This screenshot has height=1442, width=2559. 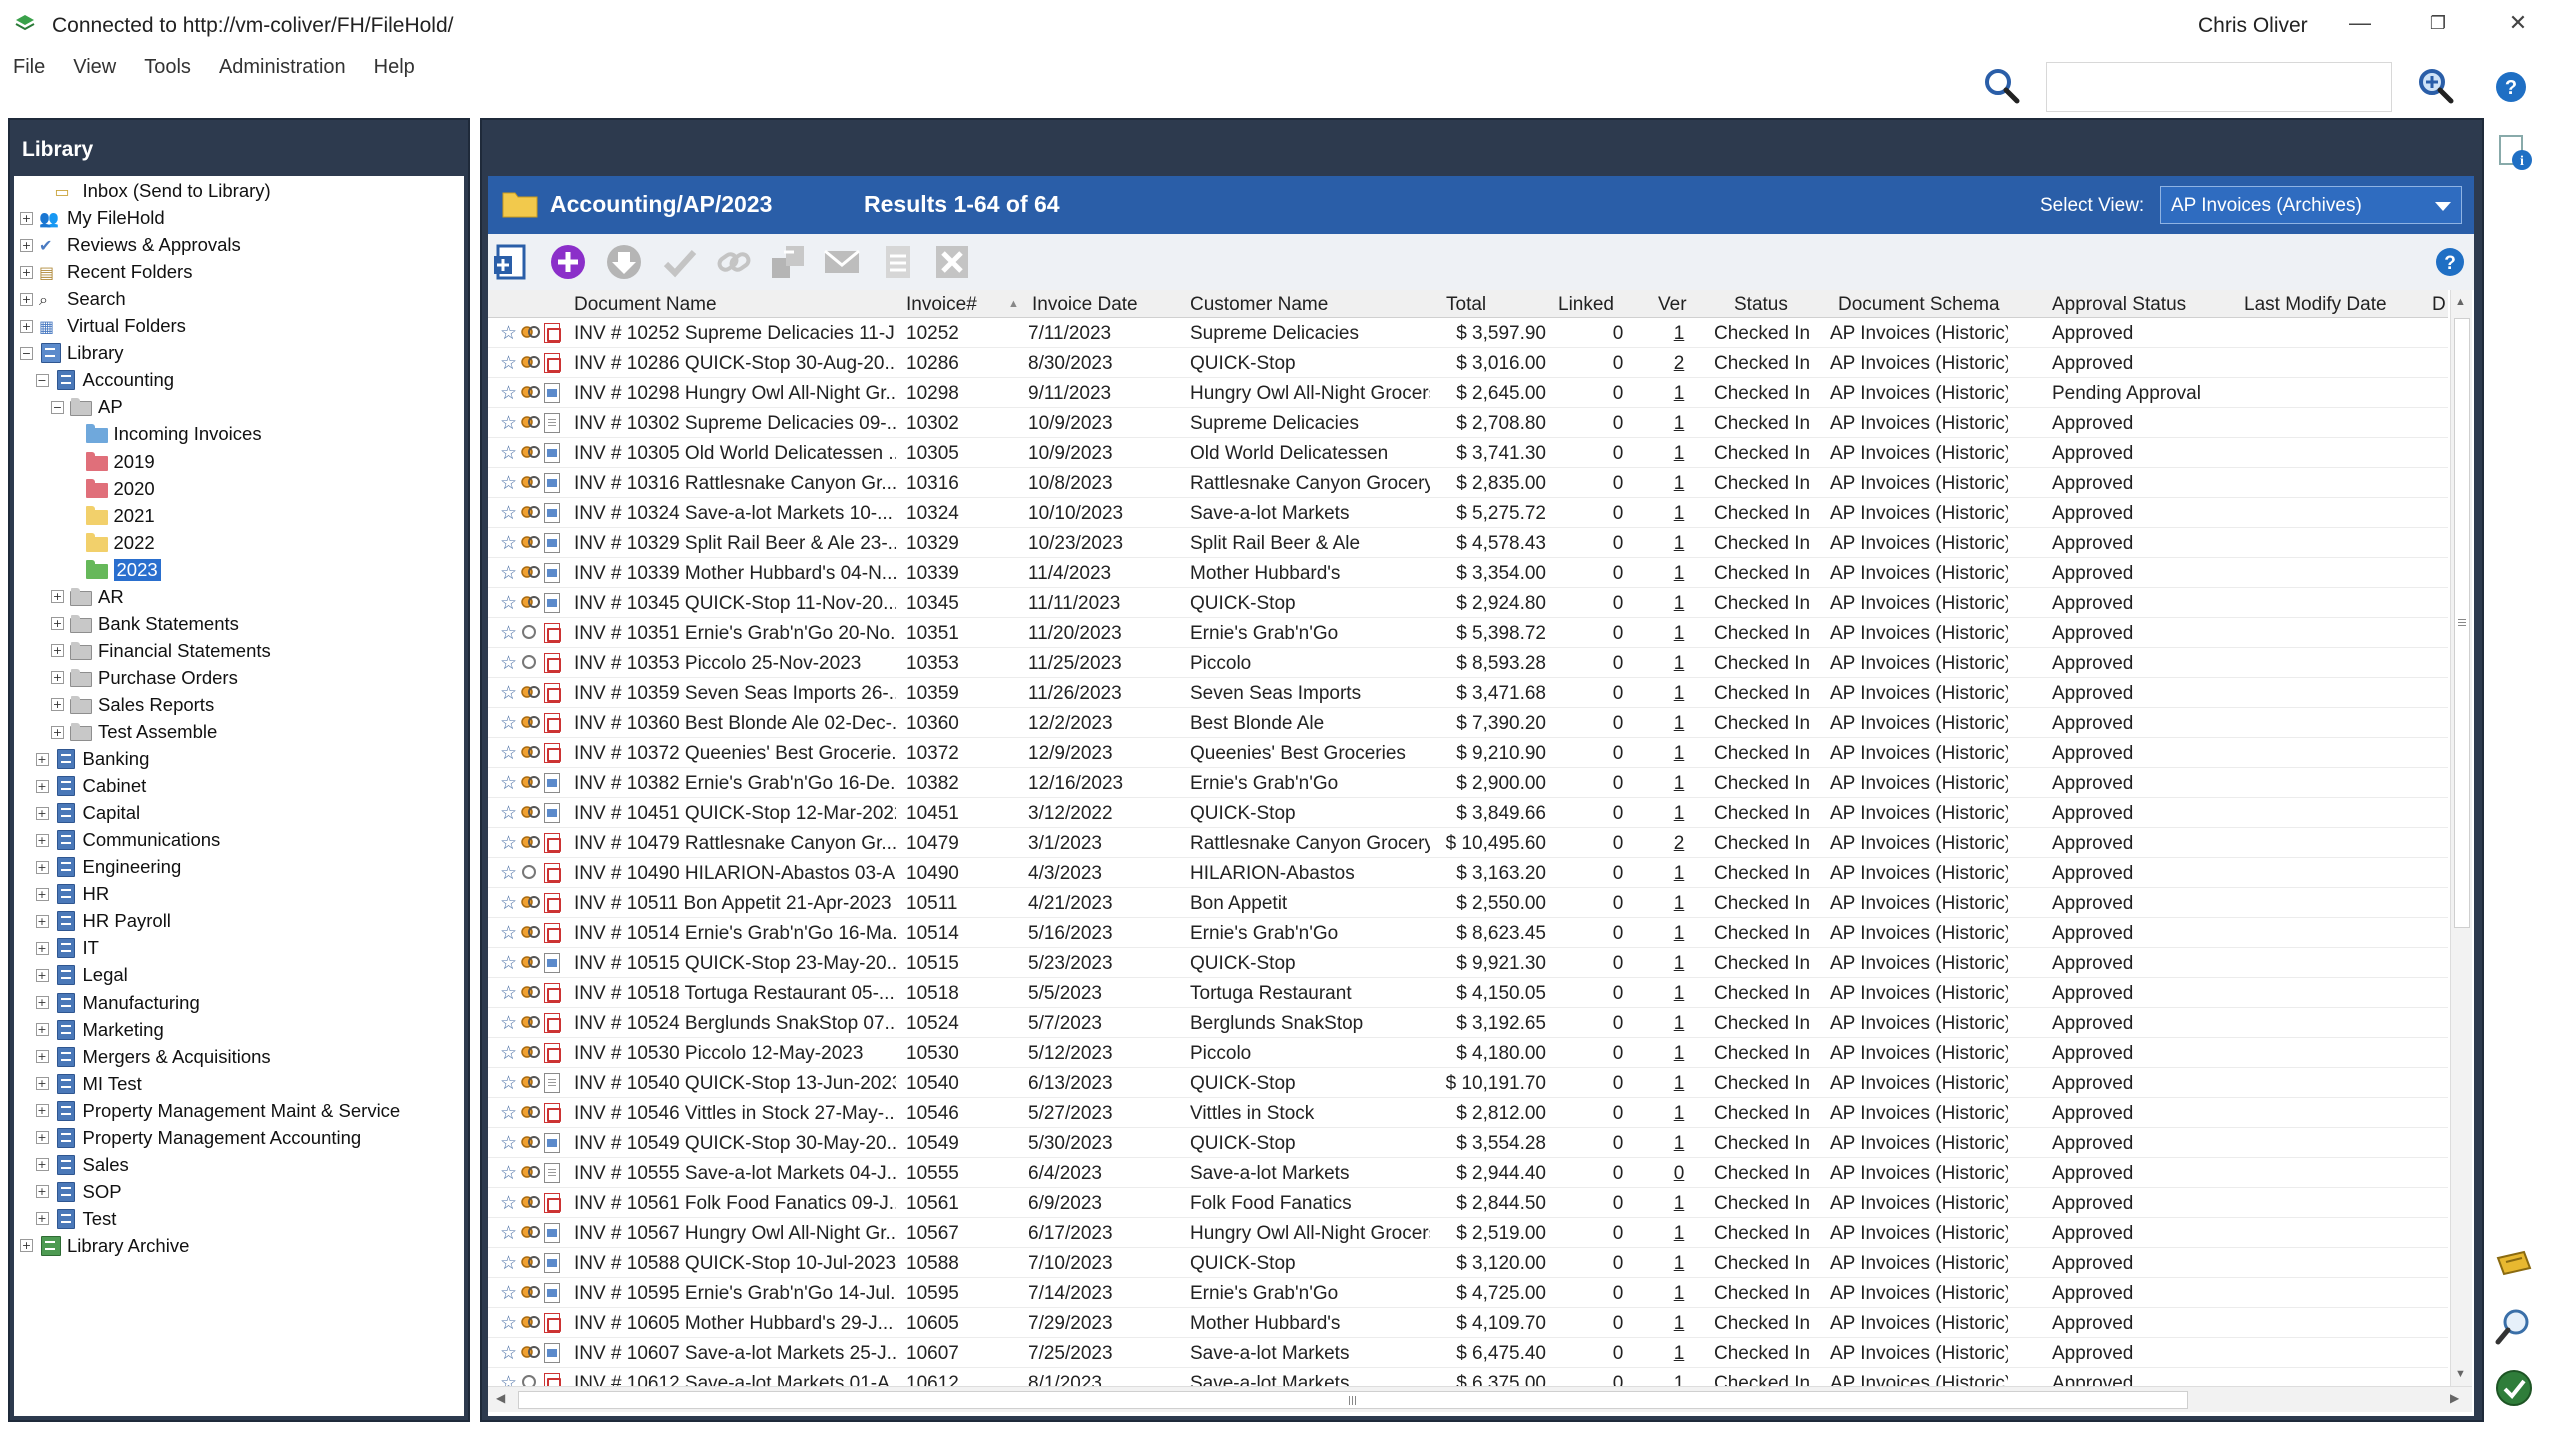 What do you see at coordinates (78, 1192) in the screenshot?
I see `tree-node: + SOP` at bounding box center [78, 1192].